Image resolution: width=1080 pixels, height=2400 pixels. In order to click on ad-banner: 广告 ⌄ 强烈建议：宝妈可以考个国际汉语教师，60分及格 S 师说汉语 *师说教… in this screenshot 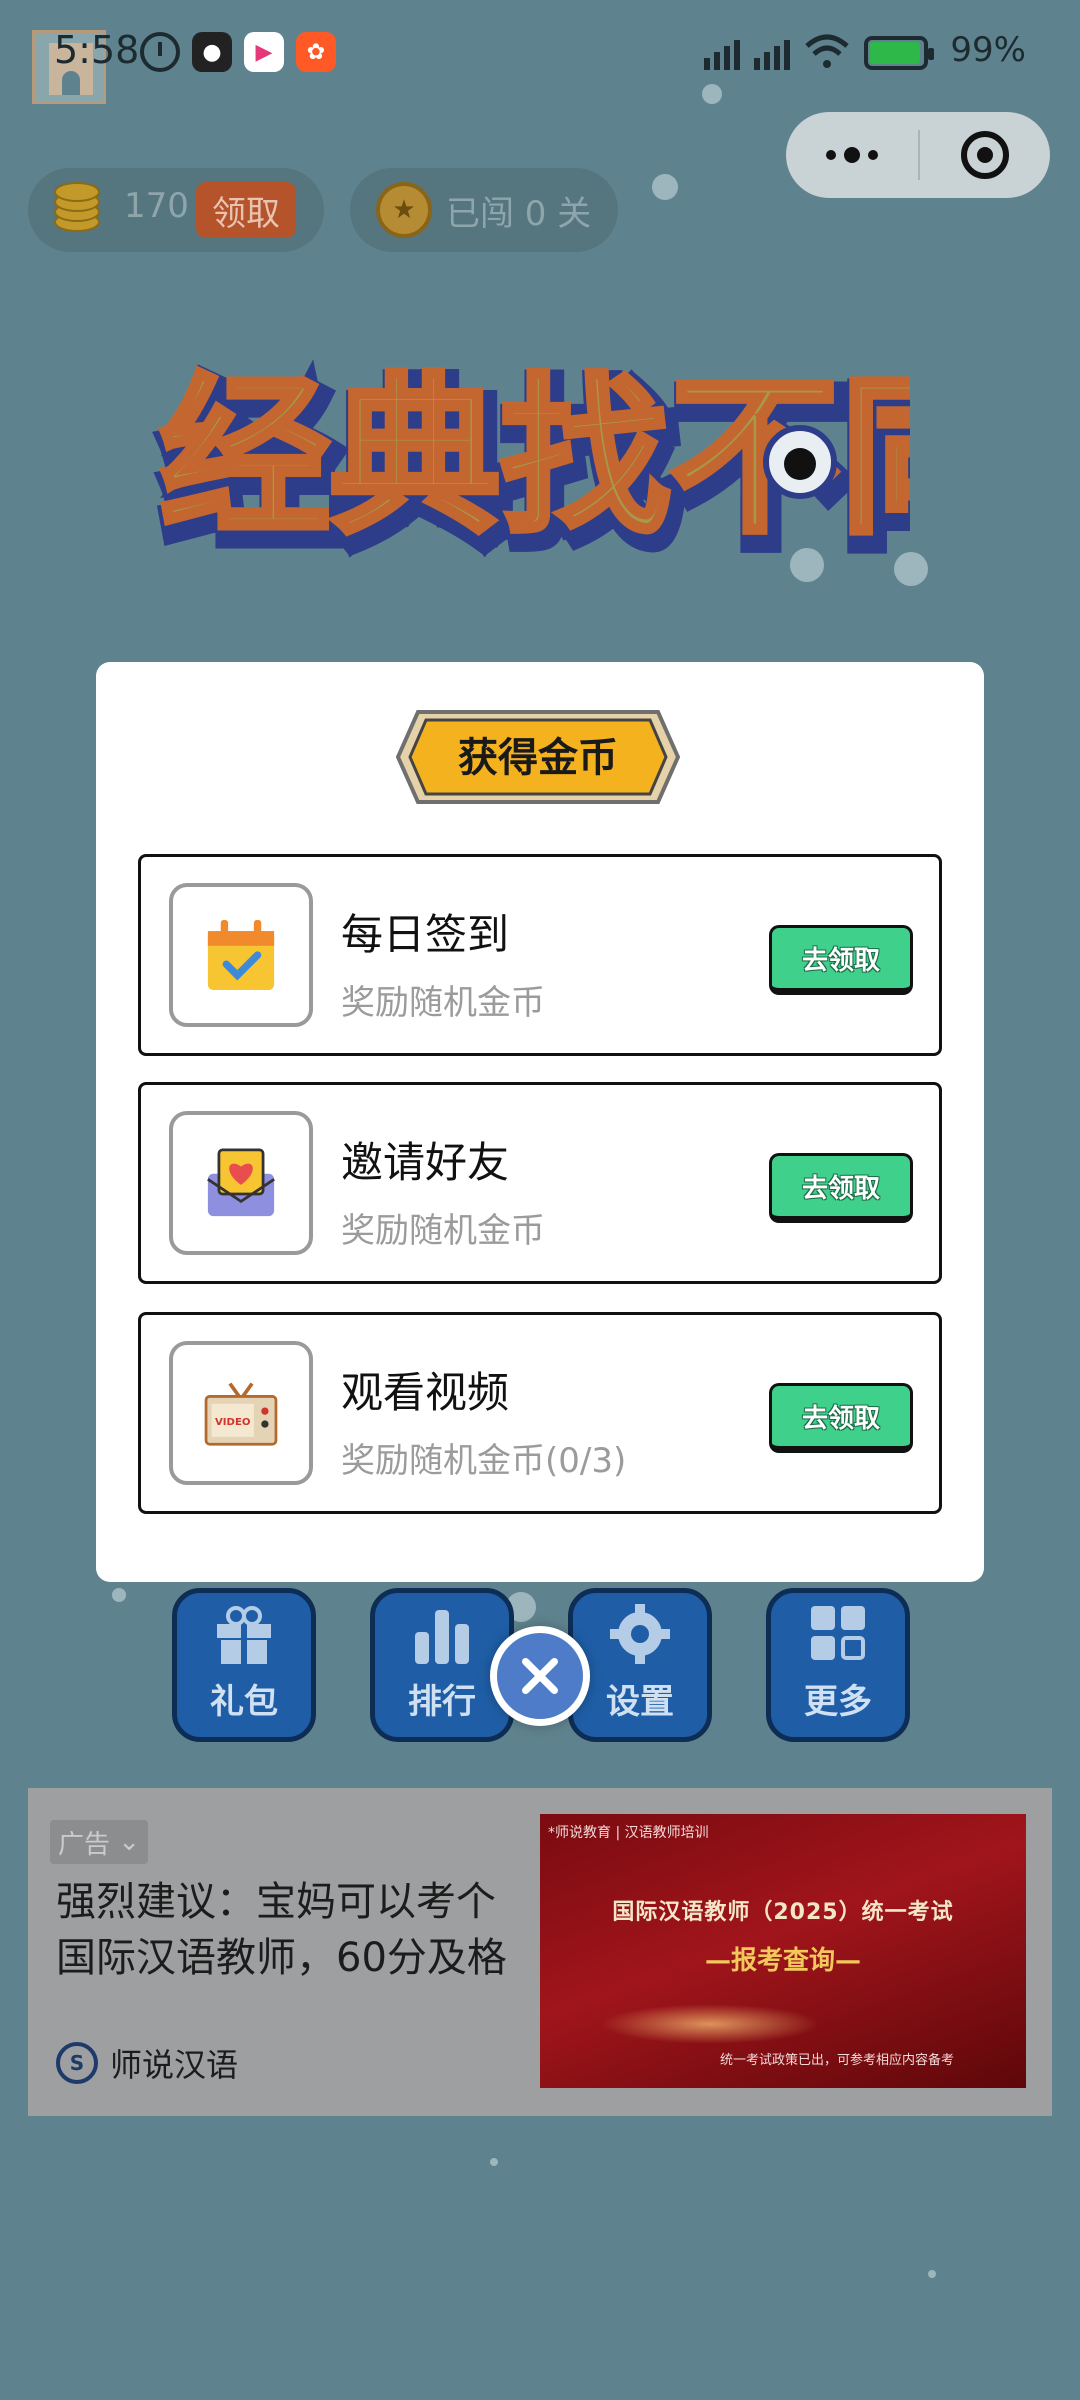, I will do `click(540, 1952)`.